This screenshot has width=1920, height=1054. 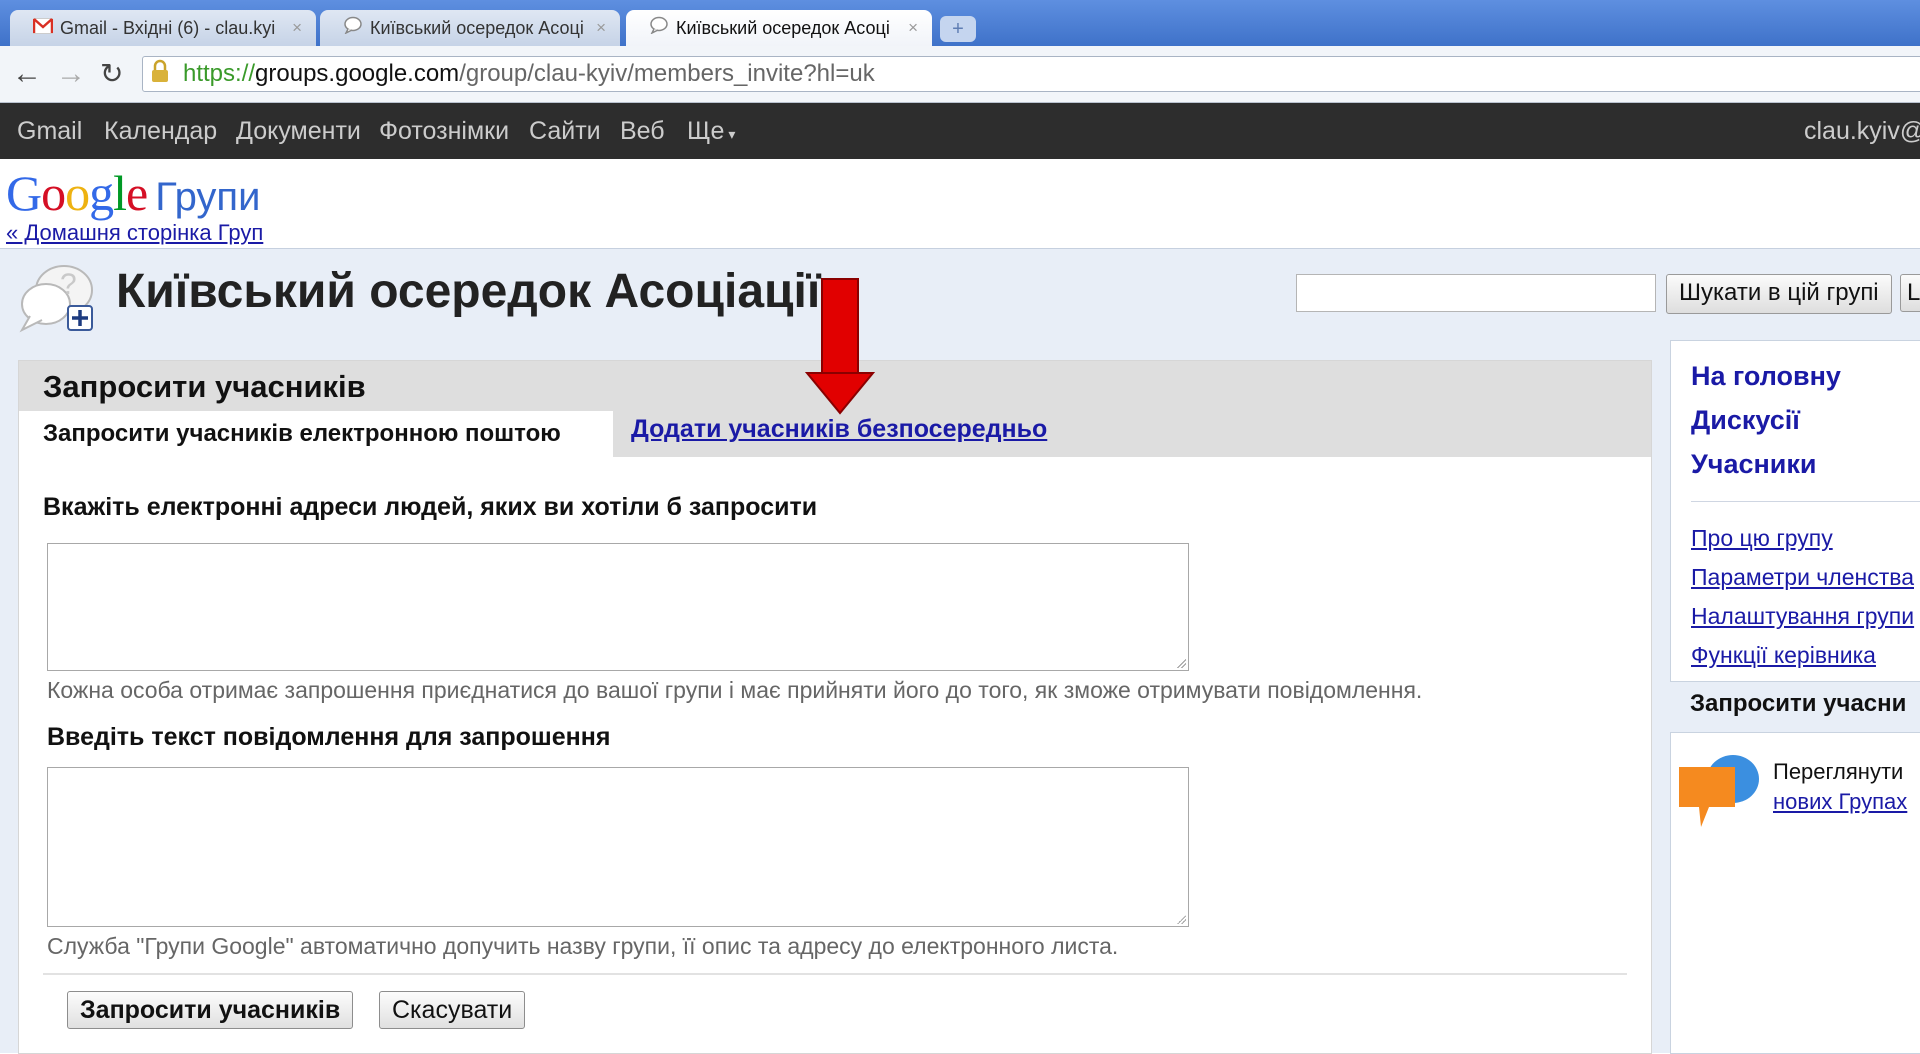 I want to click on gmail-icon, so click(x=43, y=28).